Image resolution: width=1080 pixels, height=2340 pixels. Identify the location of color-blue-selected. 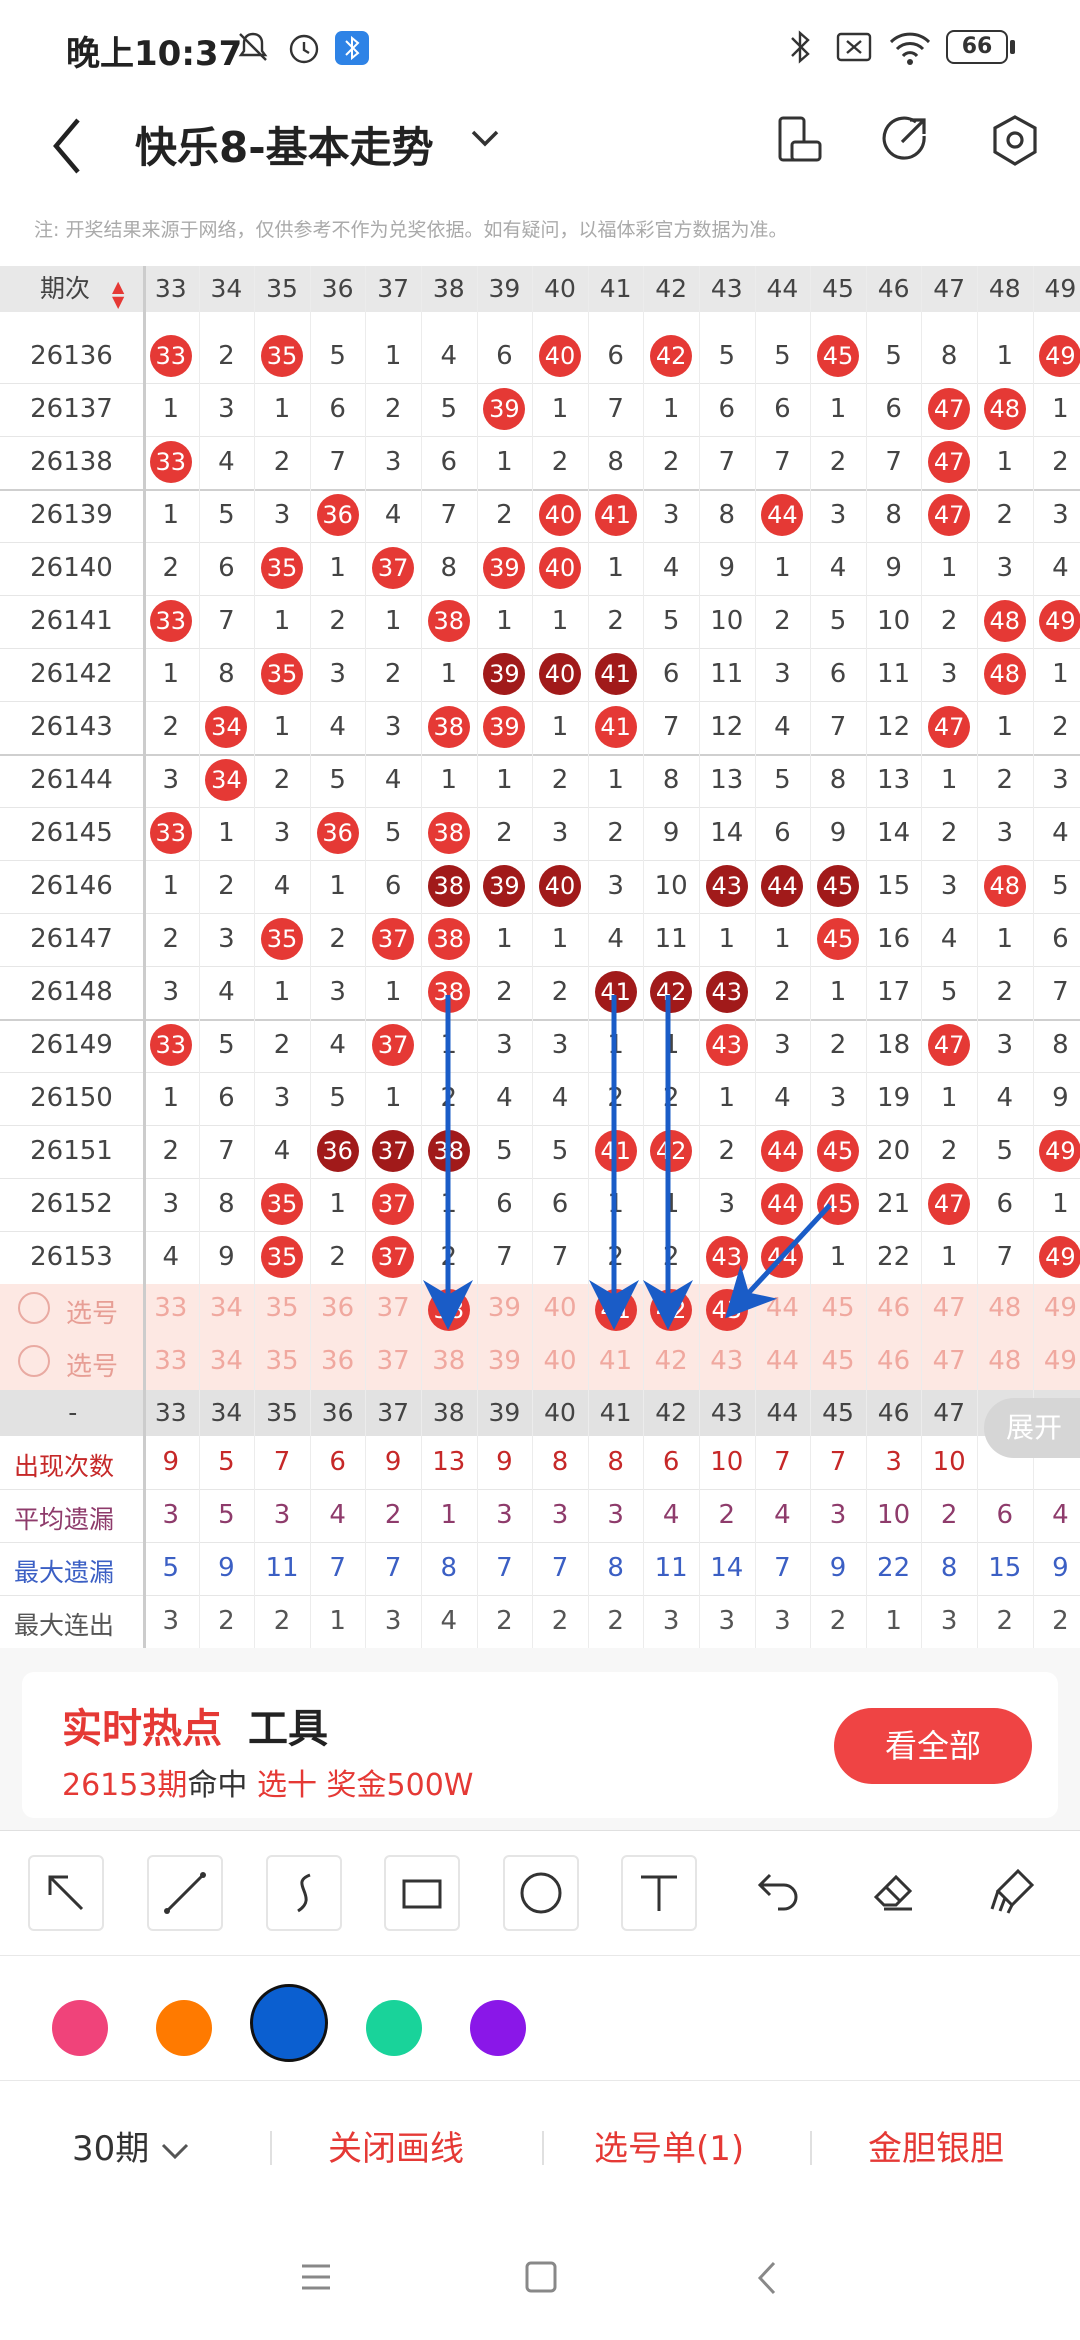
(289, 2023).